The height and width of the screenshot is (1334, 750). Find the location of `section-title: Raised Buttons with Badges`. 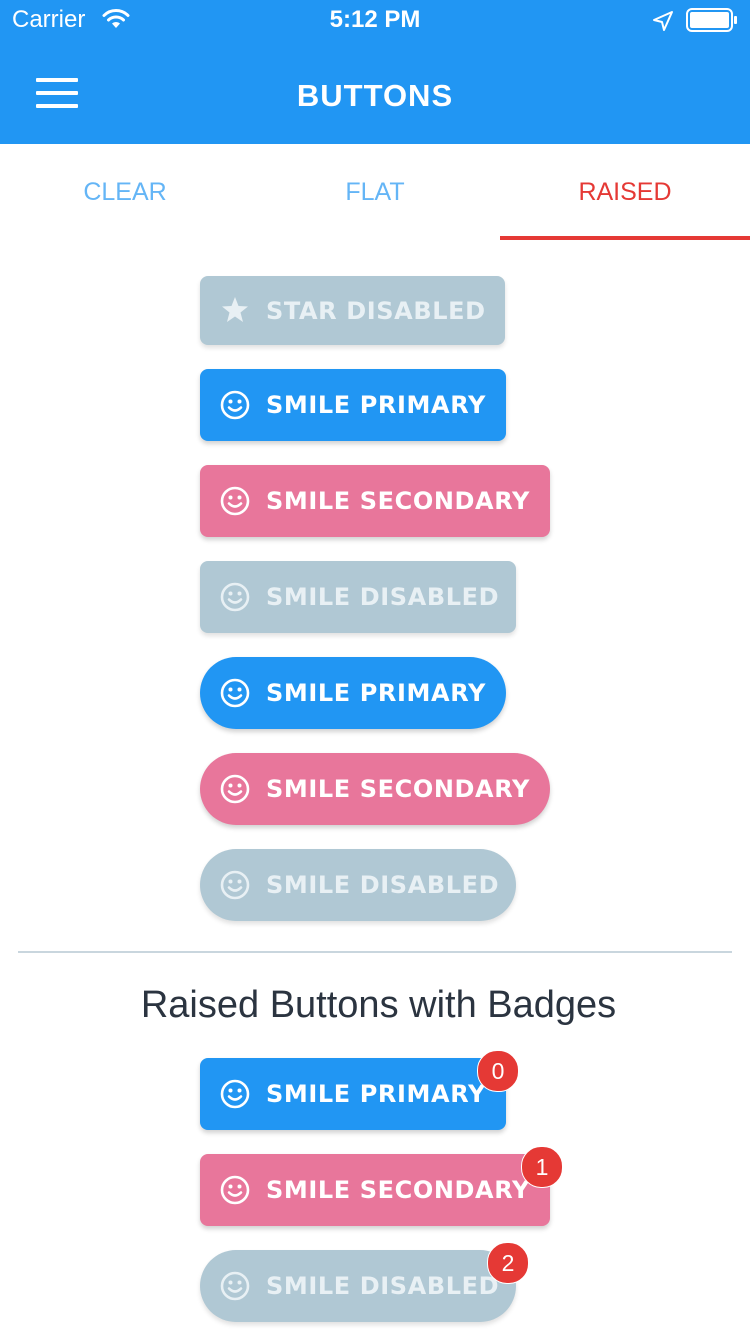

section-title: Raised Buttons with Badges is located at coordinates (378, 1005).